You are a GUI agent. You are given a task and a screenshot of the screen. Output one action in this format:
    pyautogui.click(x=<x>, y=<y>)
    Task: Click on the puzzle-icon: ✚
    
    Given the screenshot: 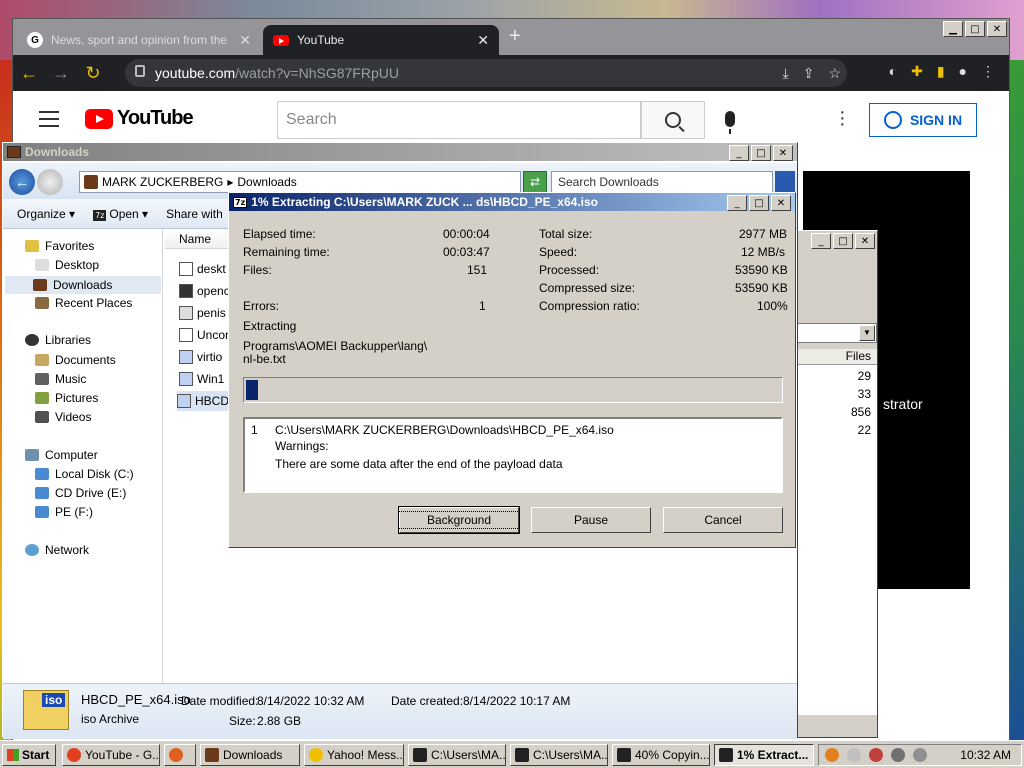 What is the action you would take?
    pyautogui.click(x=917, y=71)
    